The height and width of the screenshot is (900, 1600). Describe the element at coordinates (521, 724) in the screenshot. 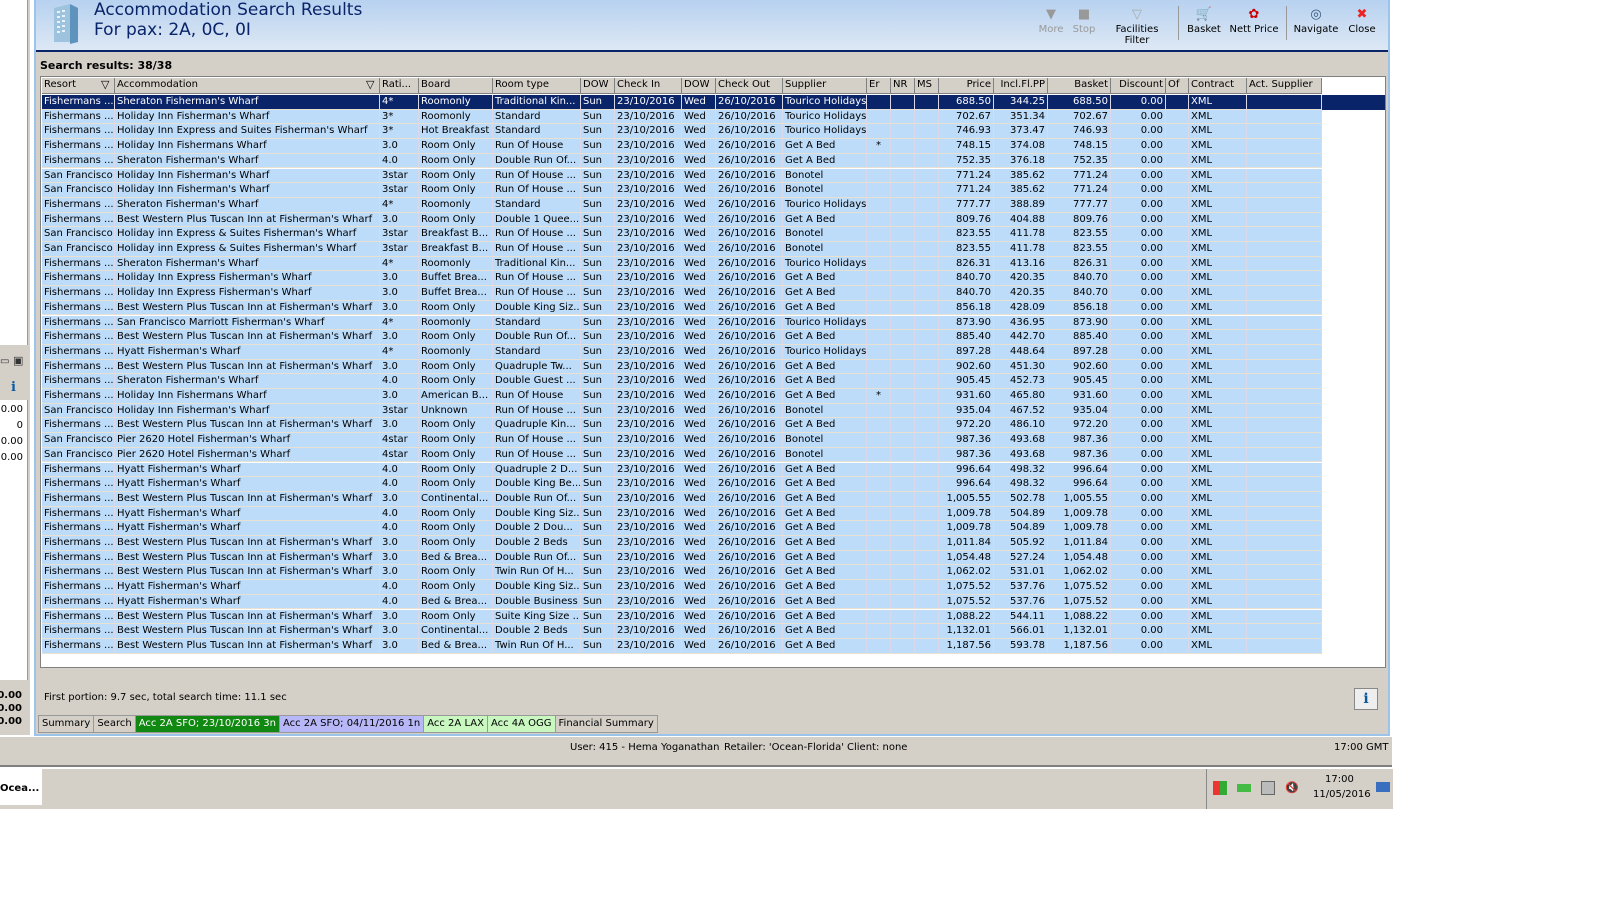

I see `tab-acc-4a-ogg: Acc 4A OGG` at that location.